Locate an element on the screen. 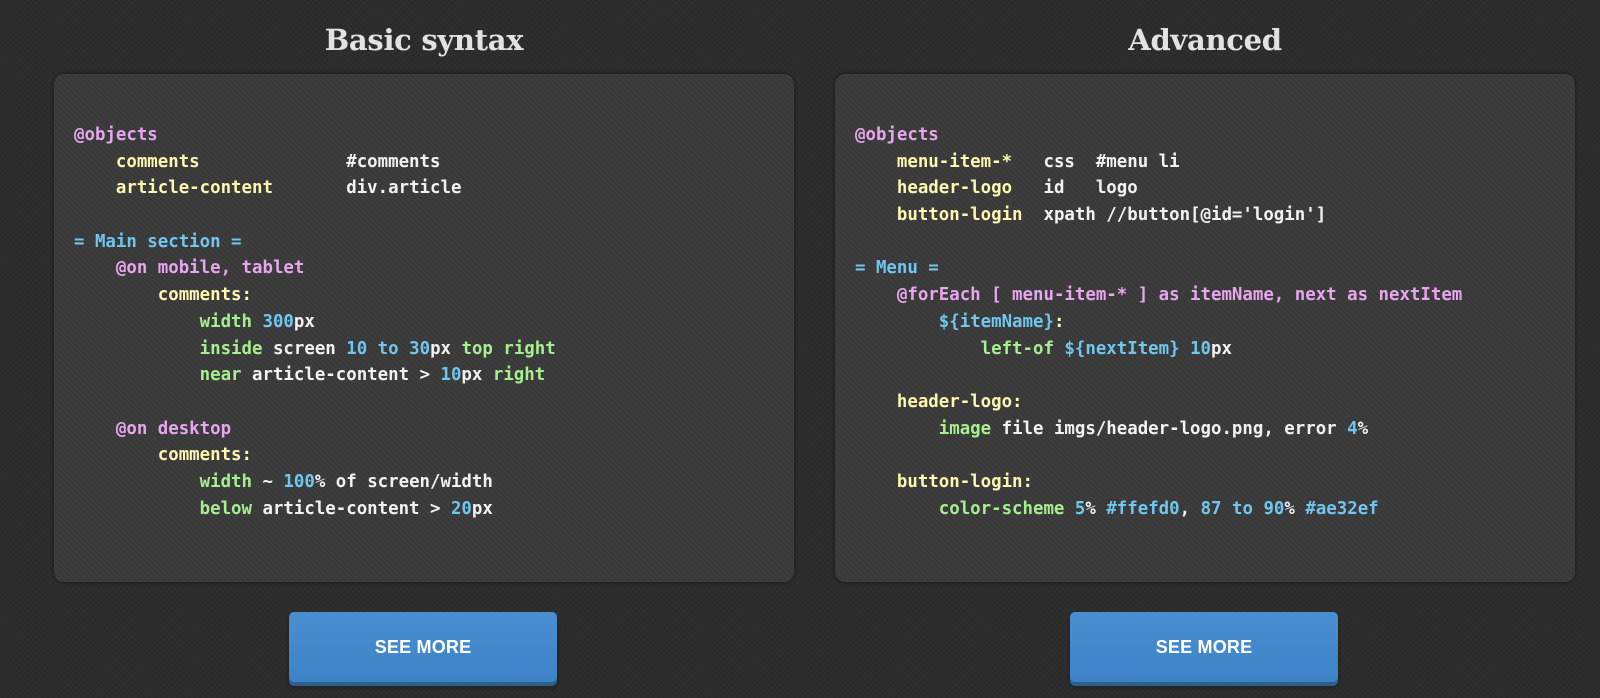  code-line: = Main section = is located at coordinates (315, 242).